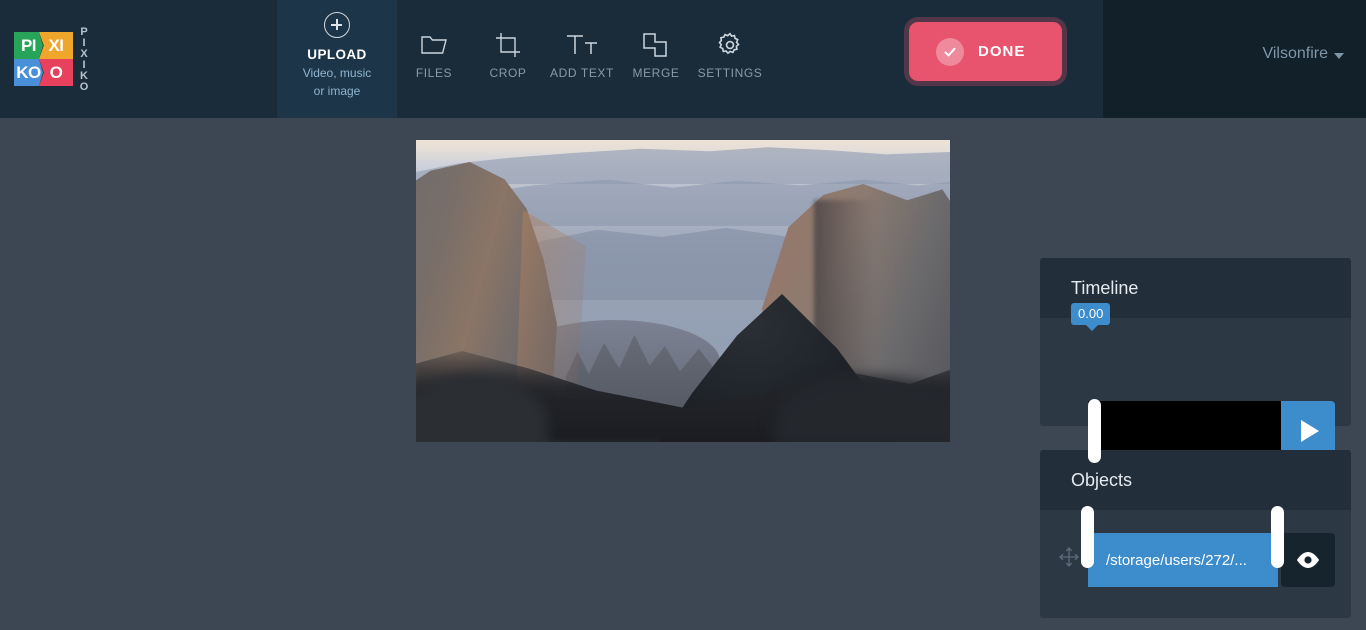 The image size is (1366, 630). Describe the element at coordinates (582, 45) in the screenshot. I see `text-icon` at that location.